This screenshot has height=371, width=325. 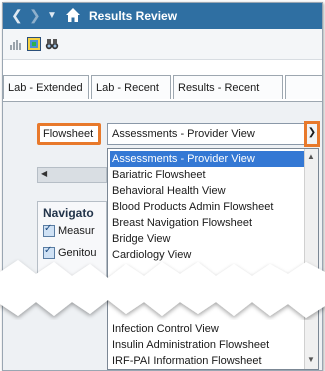 I want to click on scroll-left-icon: ◀, so click(x=44, y=173).